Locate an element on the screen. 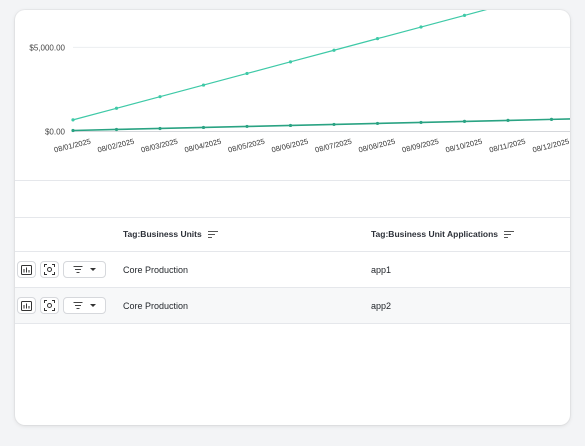 The width and height of the screenshot is (585, 446). table-row: Core Production app1 is located at coordinates (292, 270).